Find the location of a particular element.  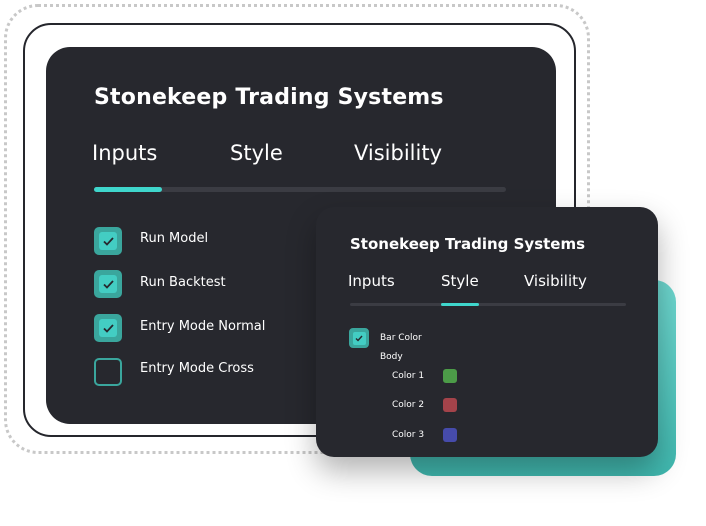

run-backtest-checkbox is located at coordinates (108, 284).